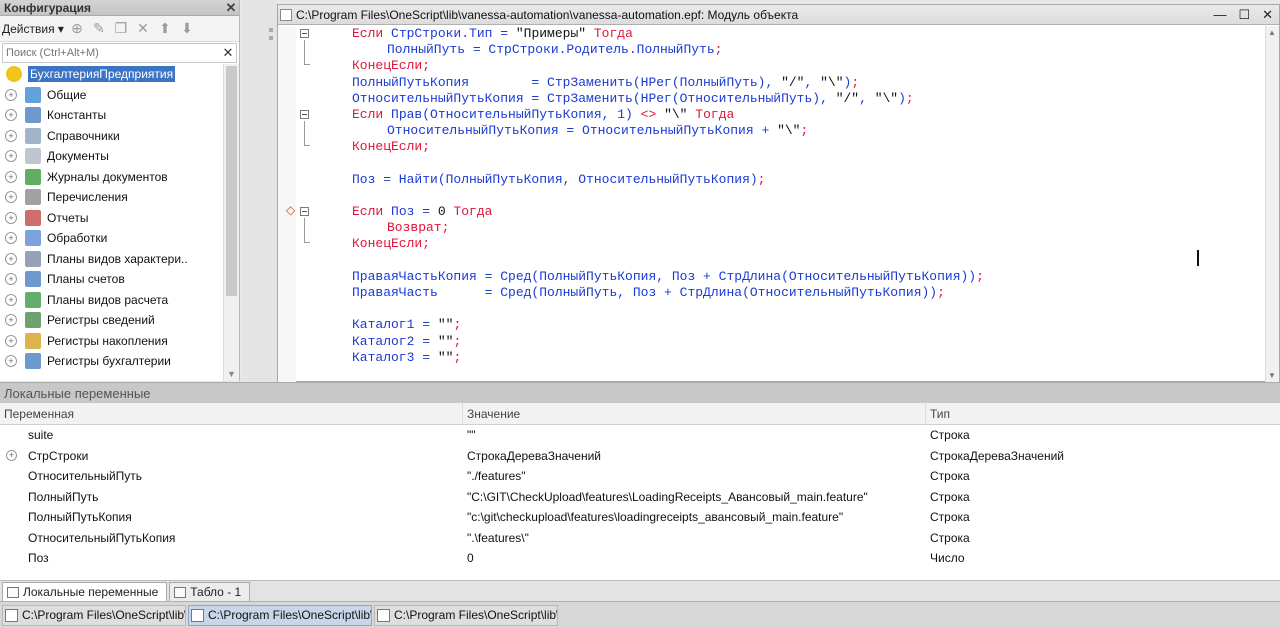  What do you see at coordinates (1103, 413) in the screenshot?
I see `column-header-type: Тип` at bounding box center [1103, 413].